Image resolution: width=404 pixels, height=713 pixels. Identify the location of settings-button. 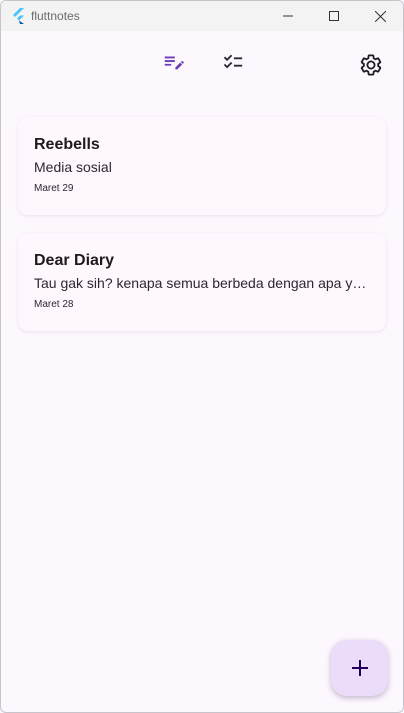
(371, 65).